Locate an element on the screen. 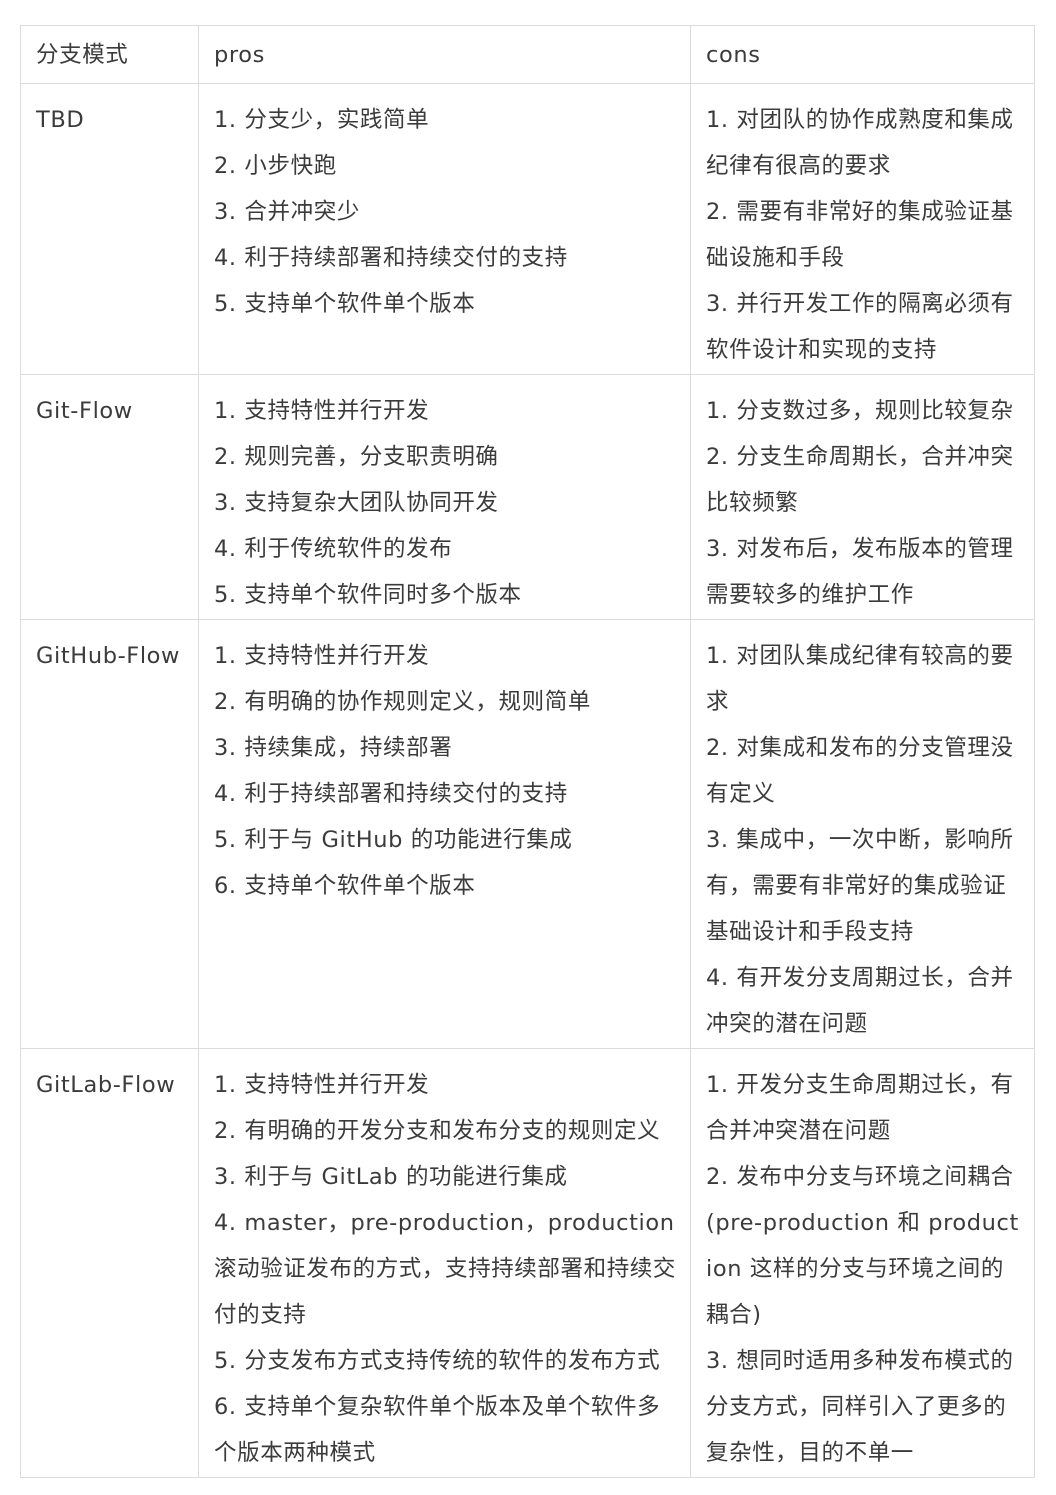  mode-cell: TBD is located at coordinates (109, 229).